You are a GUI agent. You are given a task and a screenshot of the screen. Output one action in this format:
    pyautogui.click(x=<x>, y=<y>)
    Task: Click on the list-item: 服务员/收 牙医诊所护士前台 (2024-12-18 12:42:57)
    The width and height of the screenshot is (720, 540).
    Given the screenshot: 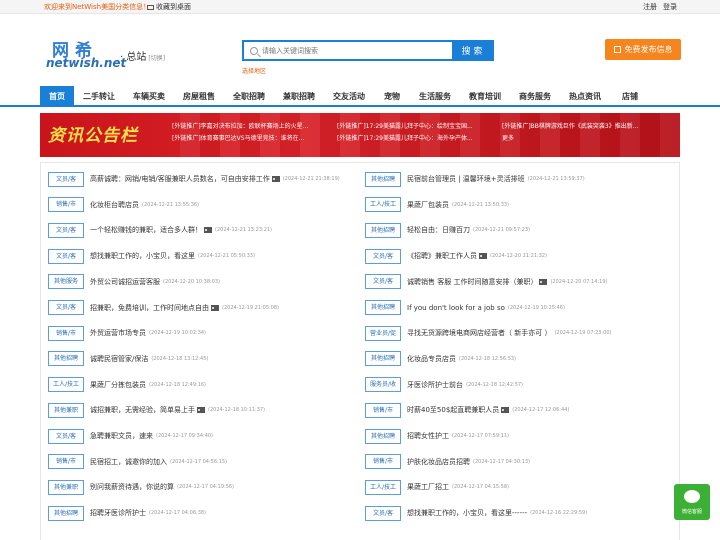 What is the action you would take?
    pyautogui.click(x=444, y=385)
    